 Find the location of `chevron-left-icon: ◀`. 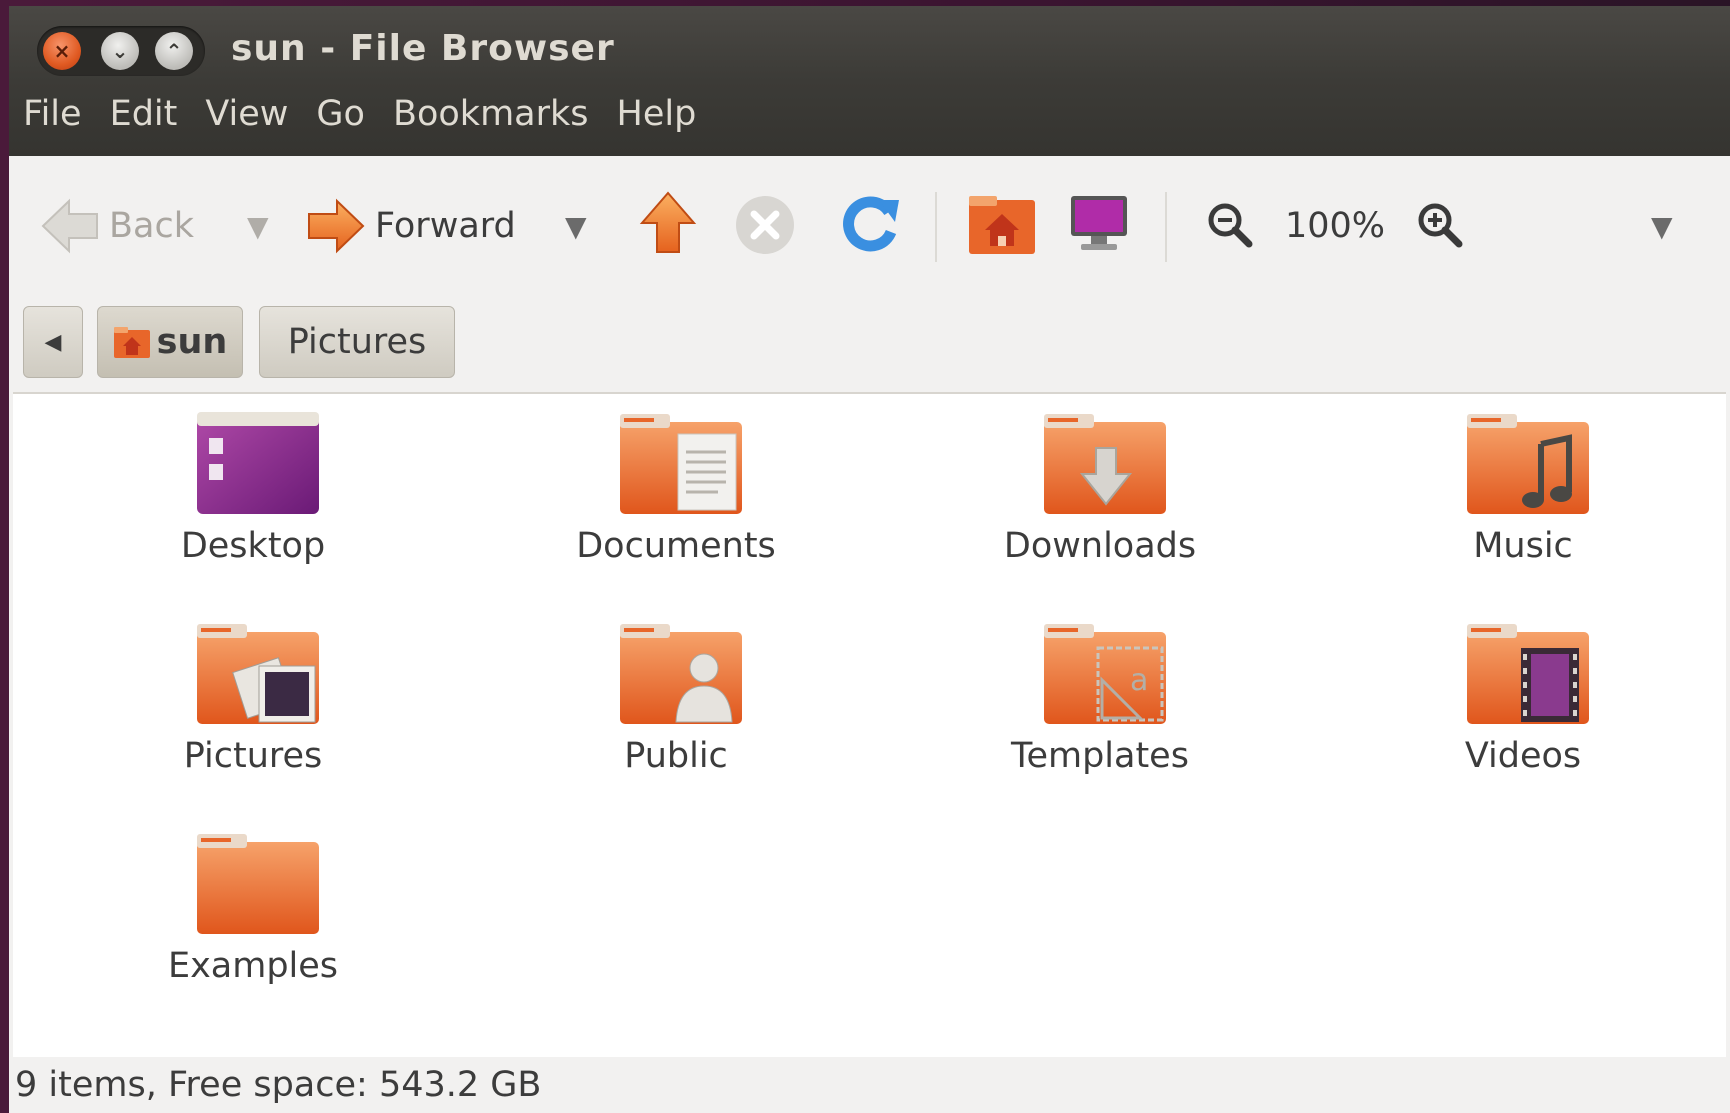

chevron-left-icon: ◀ is located at coordinates (53, 342).